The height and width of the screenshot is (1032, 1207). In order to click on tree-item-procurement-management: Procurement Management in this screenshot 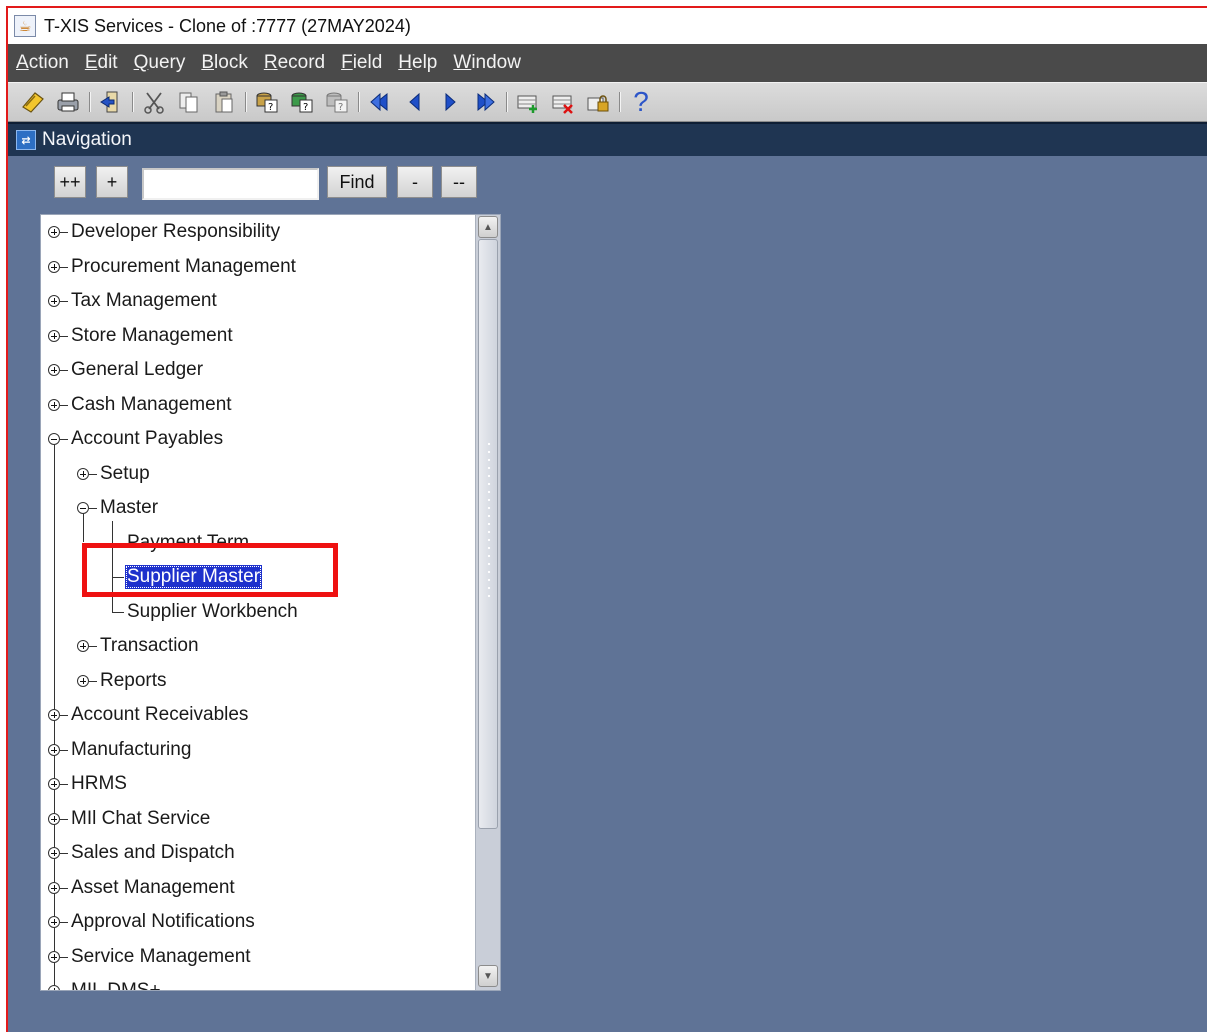, I will do `click(173, 267)`.